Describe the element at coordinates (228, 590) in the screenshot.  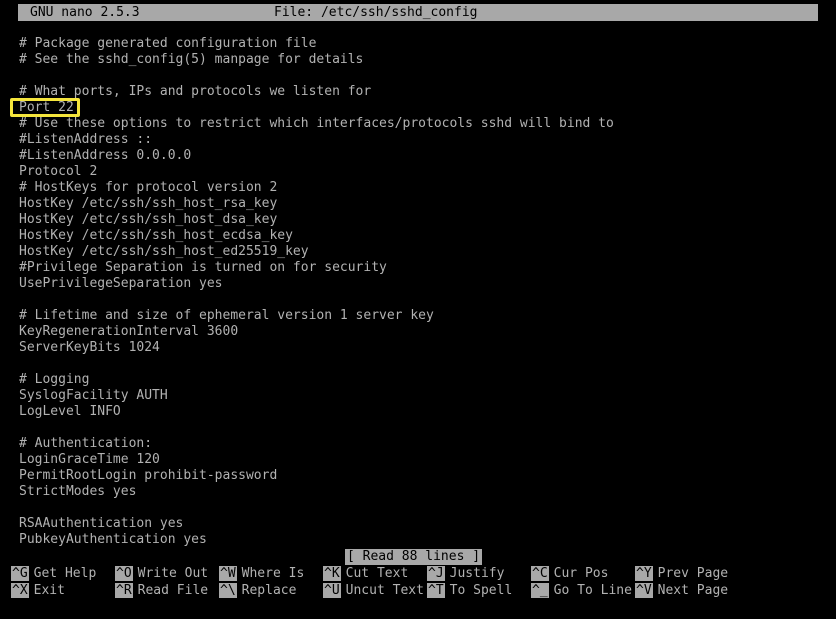
I see `shortcut-key-chip: ^\` at that location.